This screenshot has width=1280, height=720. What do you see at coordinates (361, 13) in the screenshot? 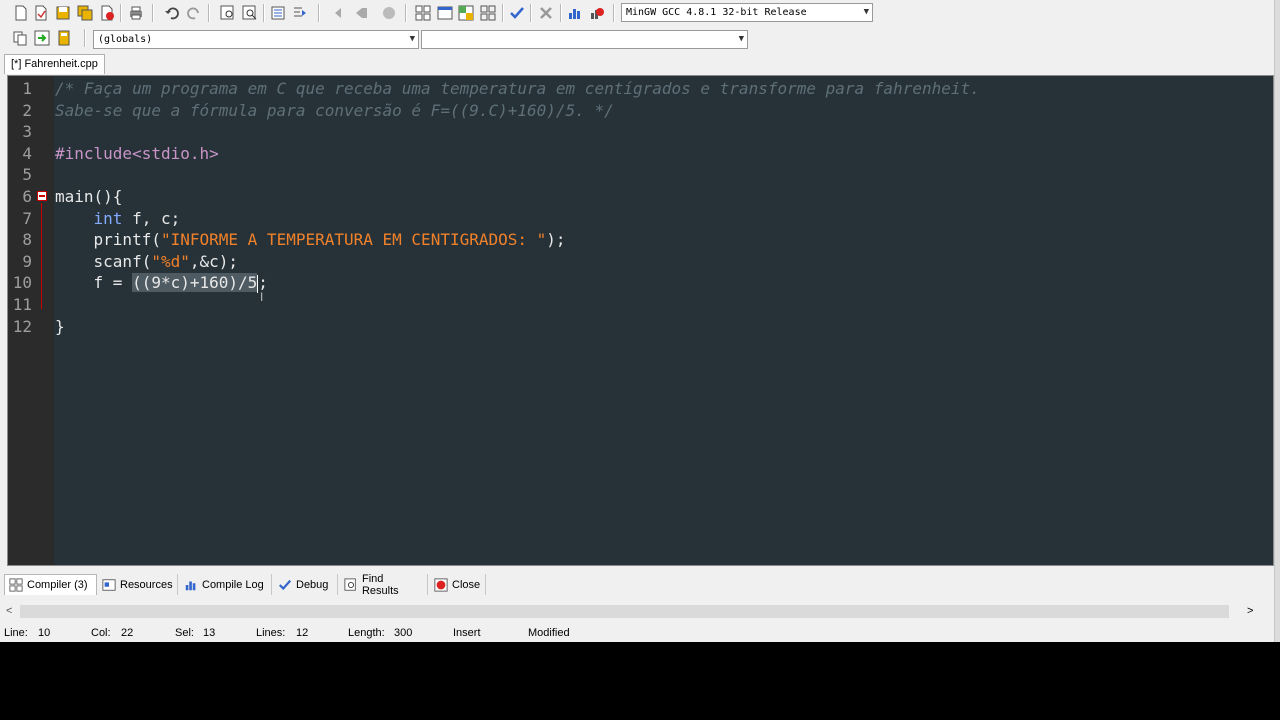
I see `arrow-left-block-icon` at bounding box center [361, 13].